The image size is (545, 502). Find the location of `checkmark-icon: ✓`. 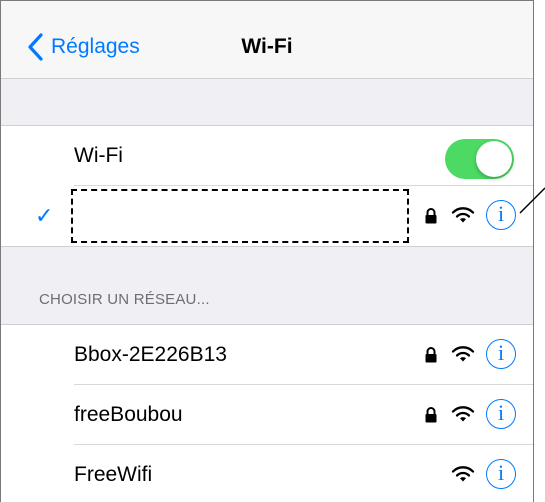

checkmark-icon: ✓ is located at coordinates (44, 215).